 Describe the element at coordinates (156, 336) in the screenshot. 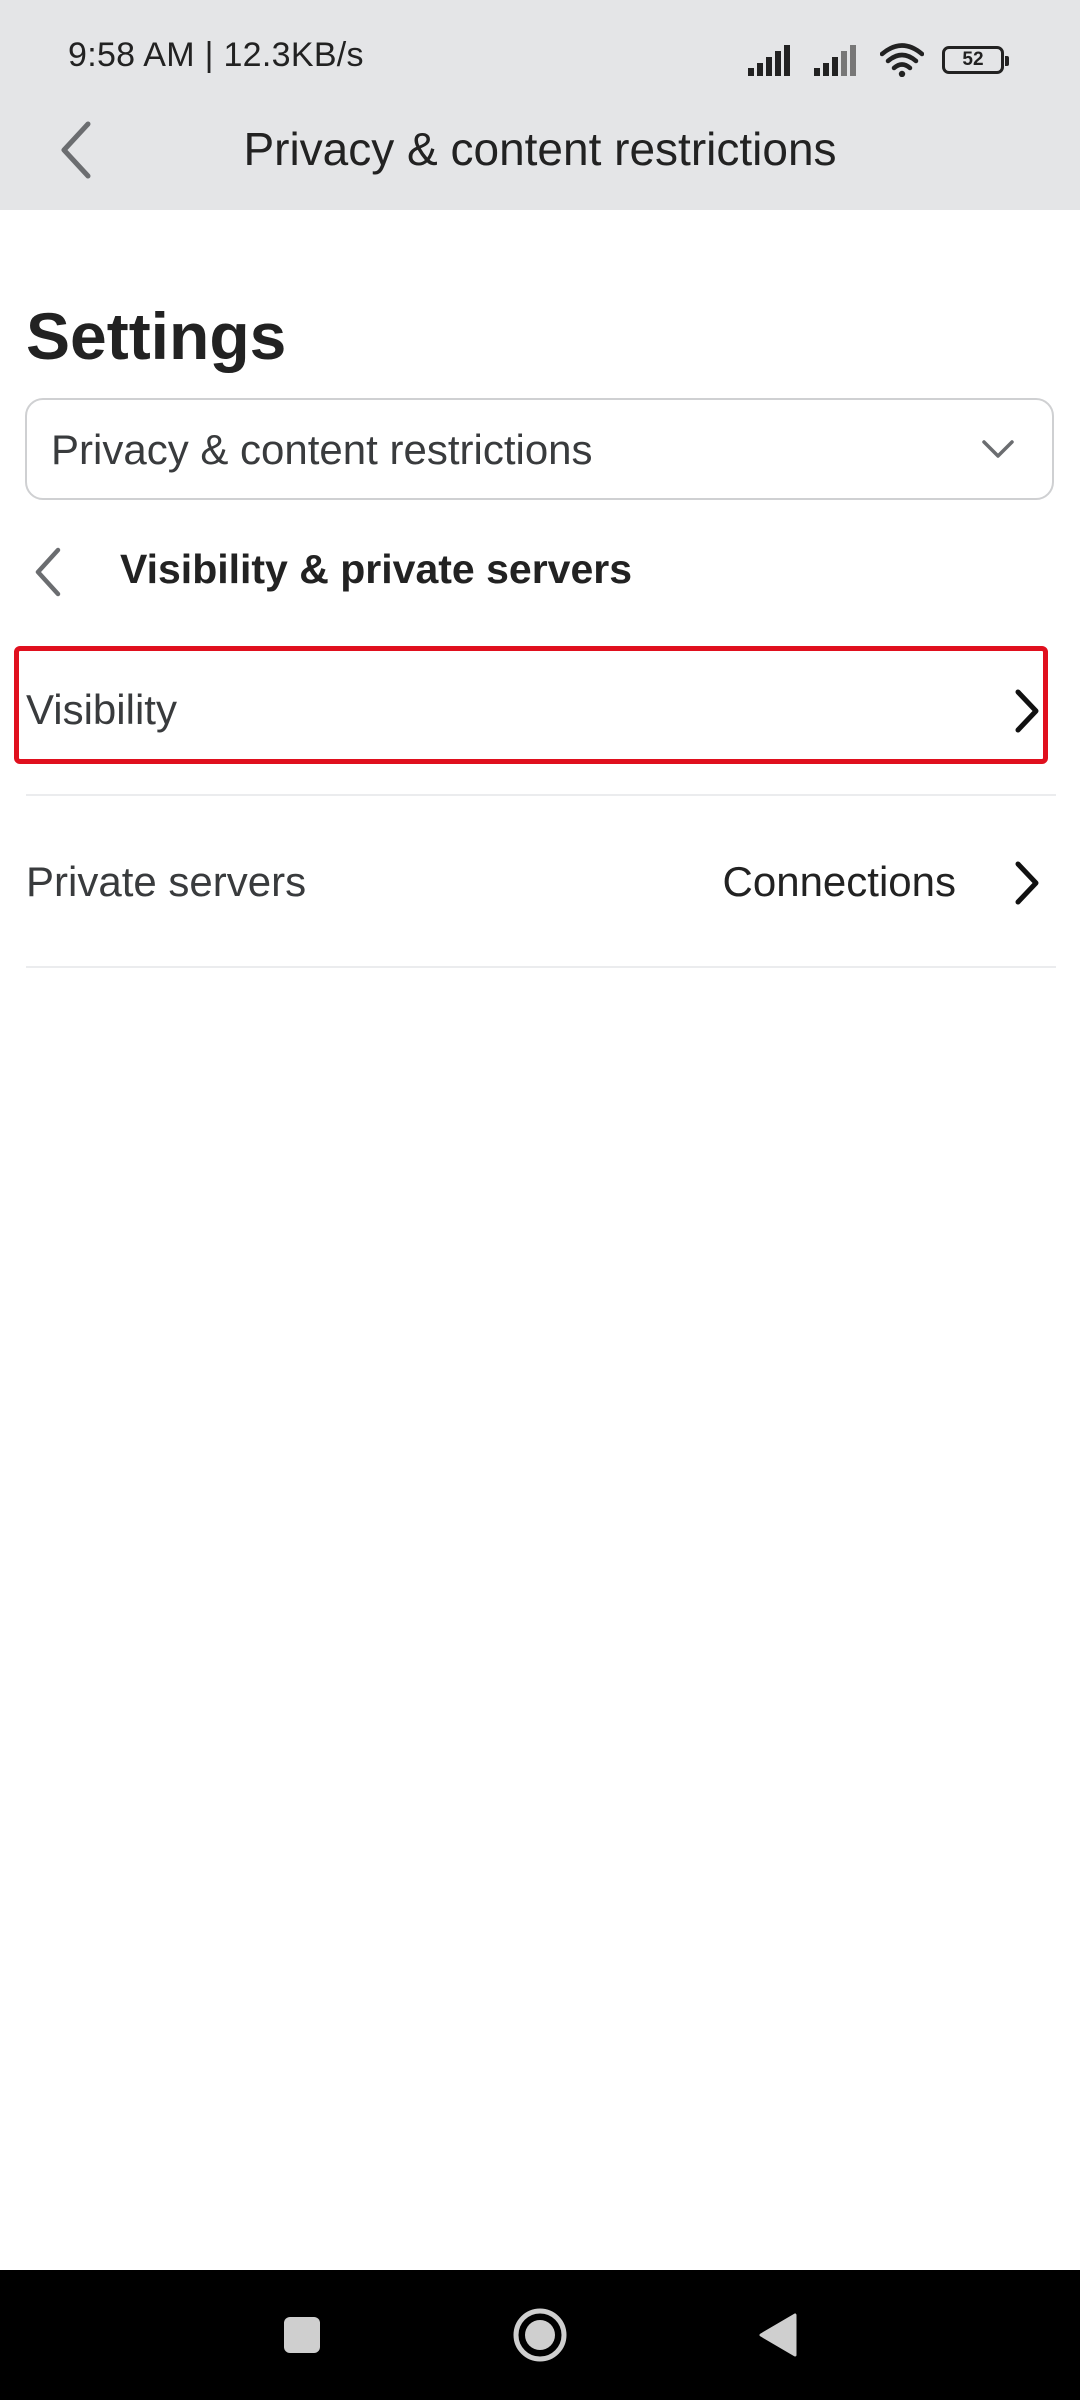

I see `page-title: Settings` at that location.